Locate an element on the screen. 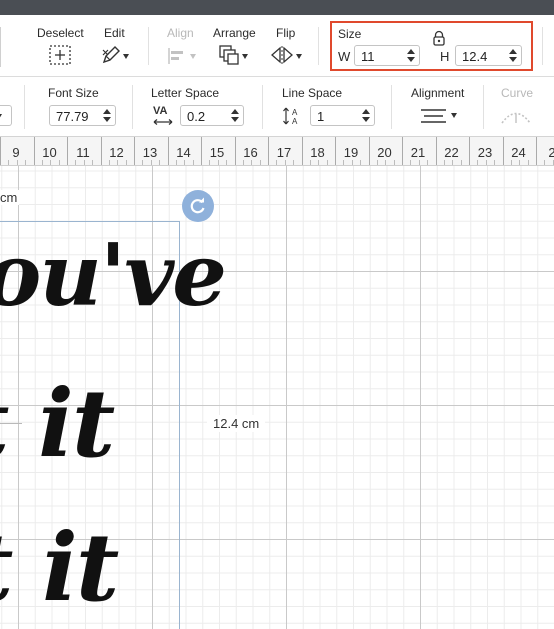 Image resolution: width=554 pixels, height=629 pixels. font-size-label: Font Size is located at coordinates (73, 93).